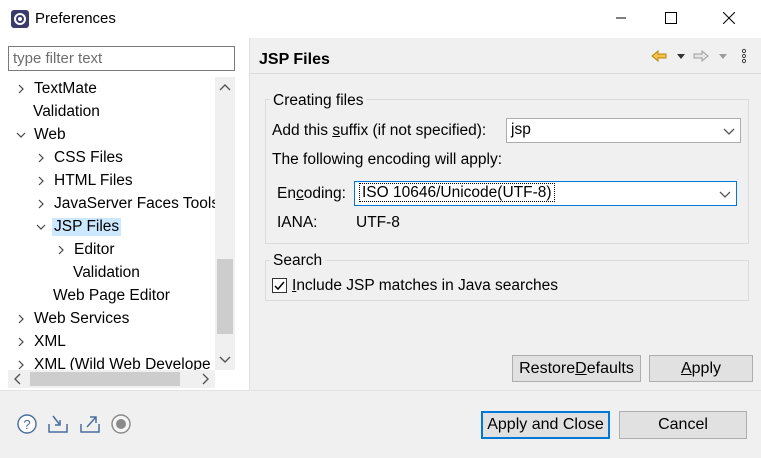 The height and width of the screenshot is (458, 761). Describe the element at coordinates (90, 424) in the screenshot. I see `export-icon` at that location.